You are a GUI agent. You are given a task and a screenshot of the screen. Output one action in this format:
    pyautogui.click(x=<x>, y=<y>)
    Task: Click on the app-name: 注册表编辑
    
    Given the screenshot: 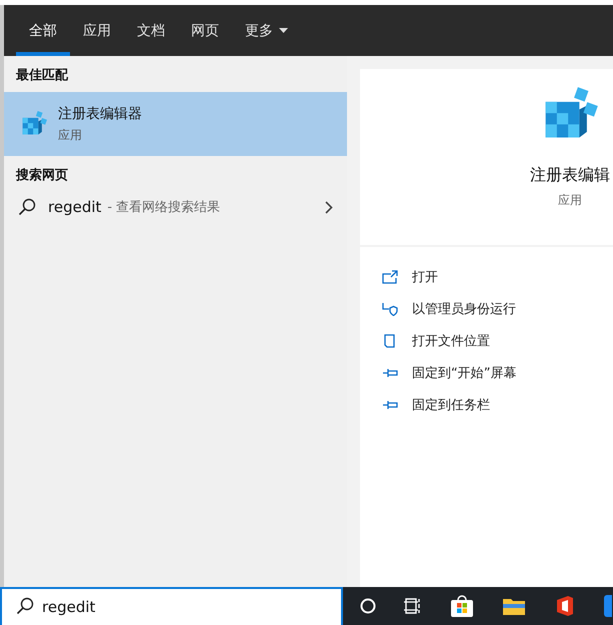 What is the action you would take?
    pyautogui.click(x=570, y=175)
    